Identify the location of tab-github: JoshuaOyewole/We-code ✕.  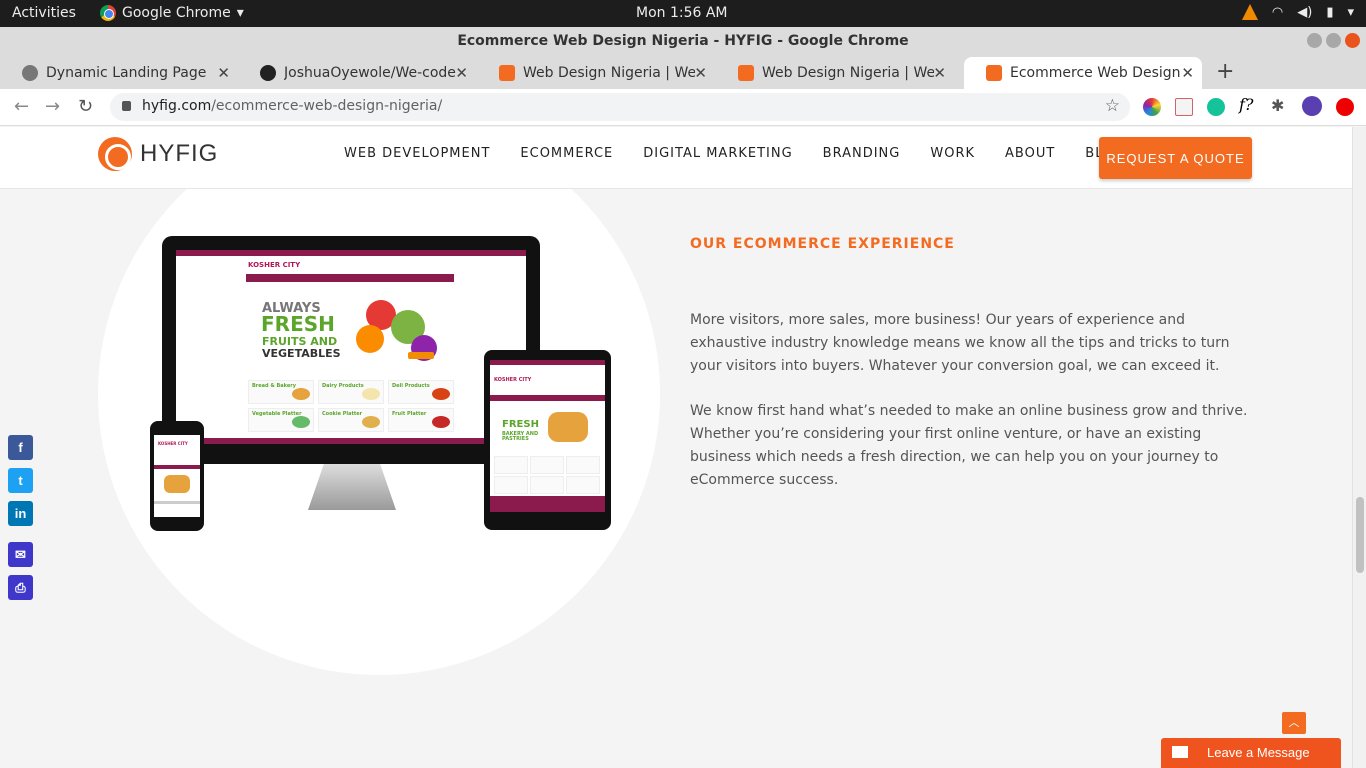
(357, 73).